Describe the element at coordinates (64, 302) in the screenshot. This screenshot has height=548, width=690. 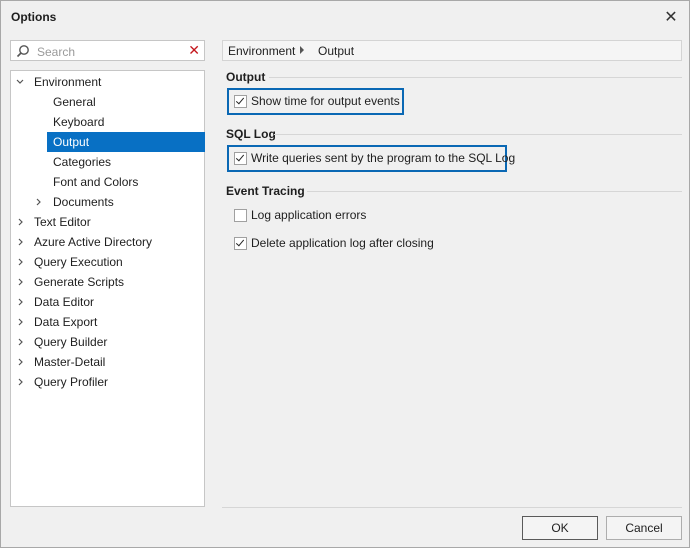
I see `tree-item-label: Data Editor` at that location.